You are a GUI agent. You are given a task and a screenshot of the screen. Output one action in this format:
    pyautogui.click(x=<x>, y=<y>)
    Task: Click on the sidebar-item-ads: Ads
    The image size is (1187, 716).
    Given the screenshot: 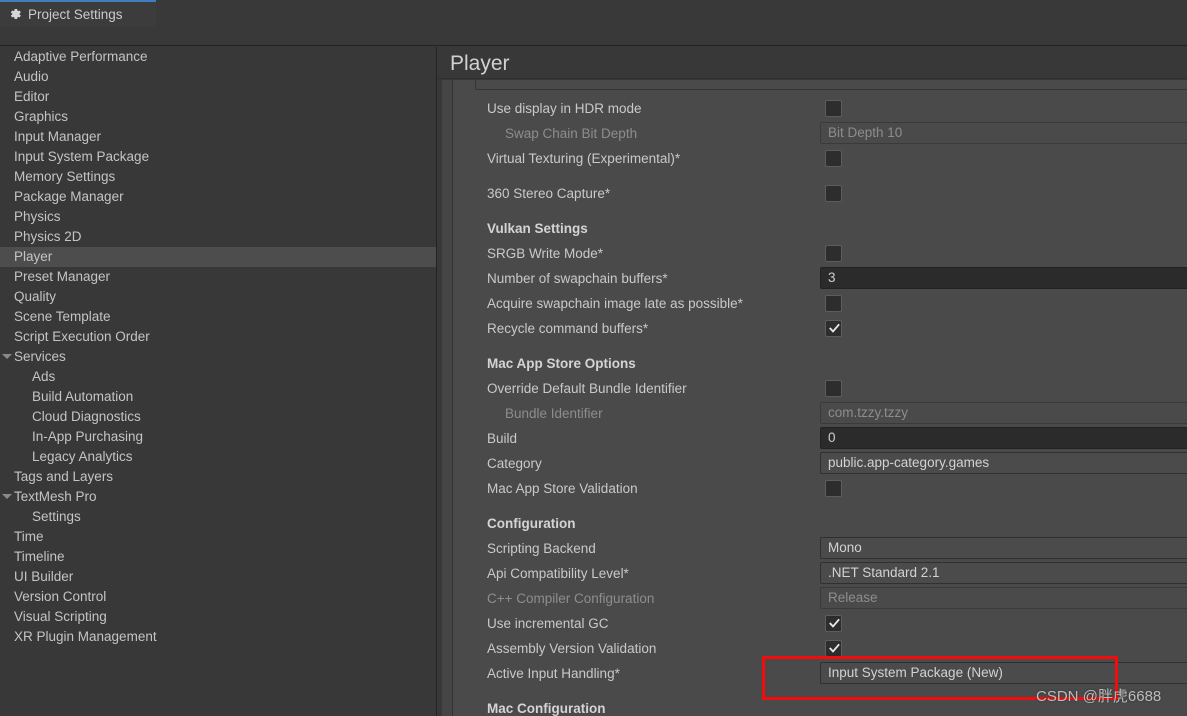 What is the action you would take?
    pyautogui.click(x=218, y=377)
    